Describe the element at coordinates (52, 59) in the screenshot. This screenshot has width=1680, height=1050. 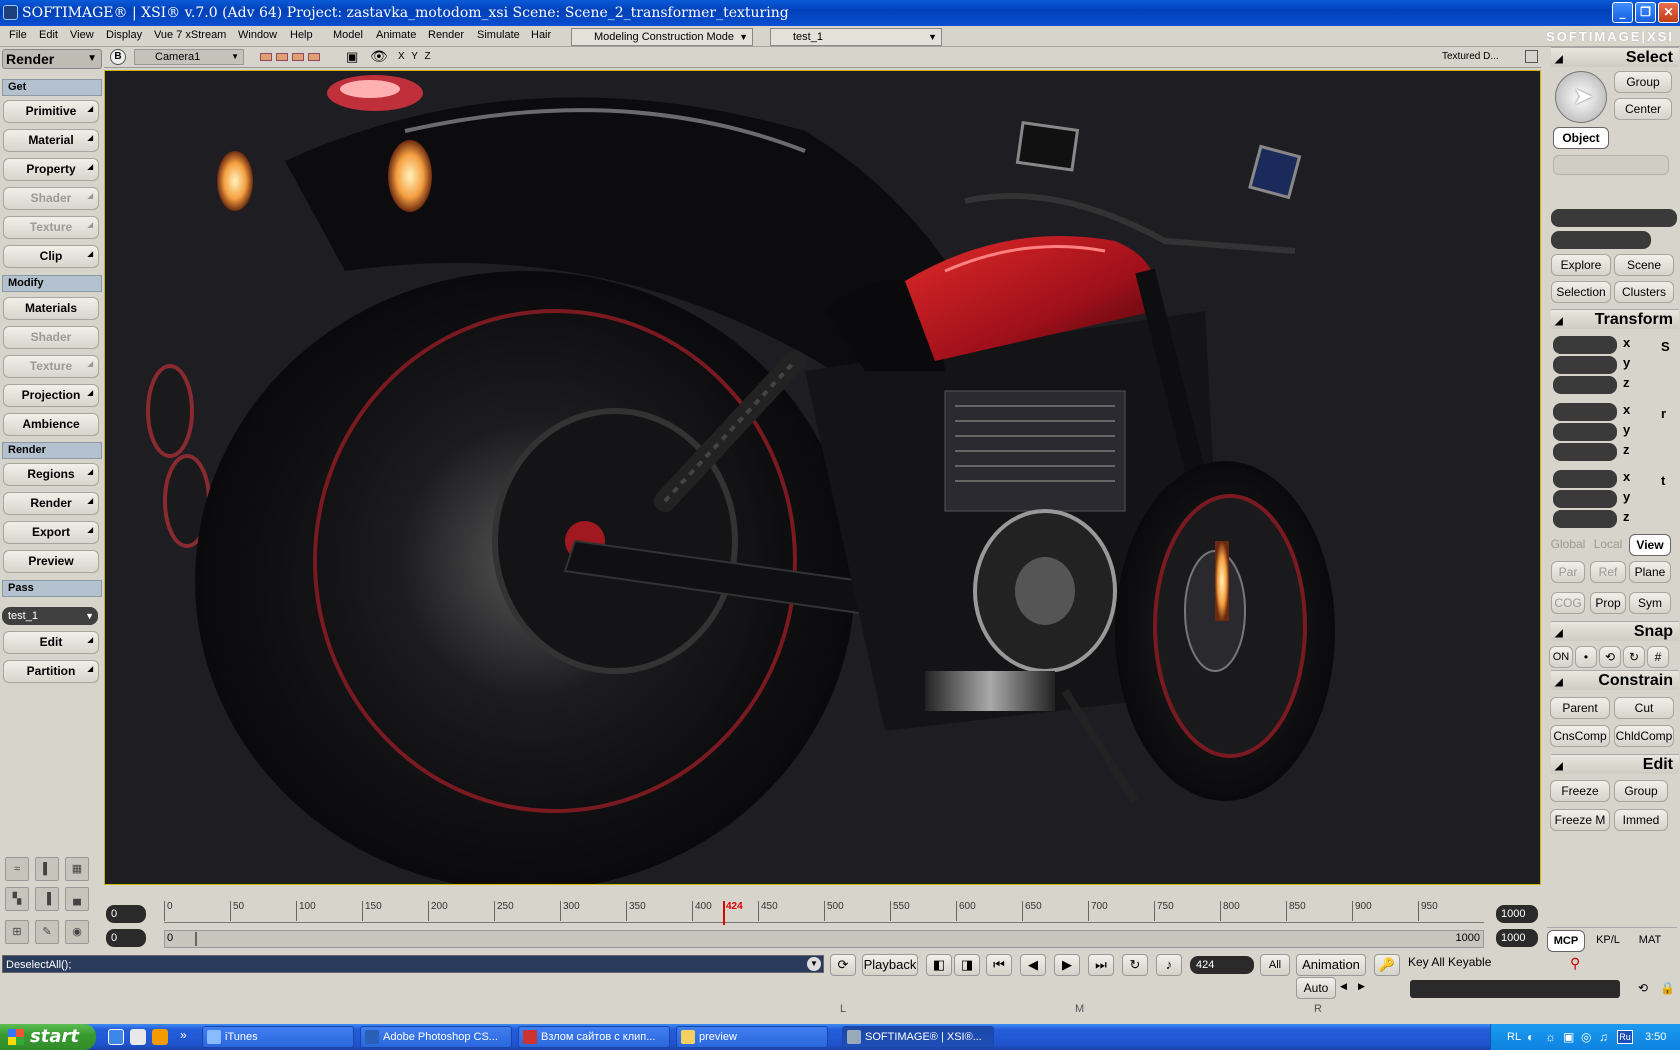
I see `module-selector: Render ▼` at that location.